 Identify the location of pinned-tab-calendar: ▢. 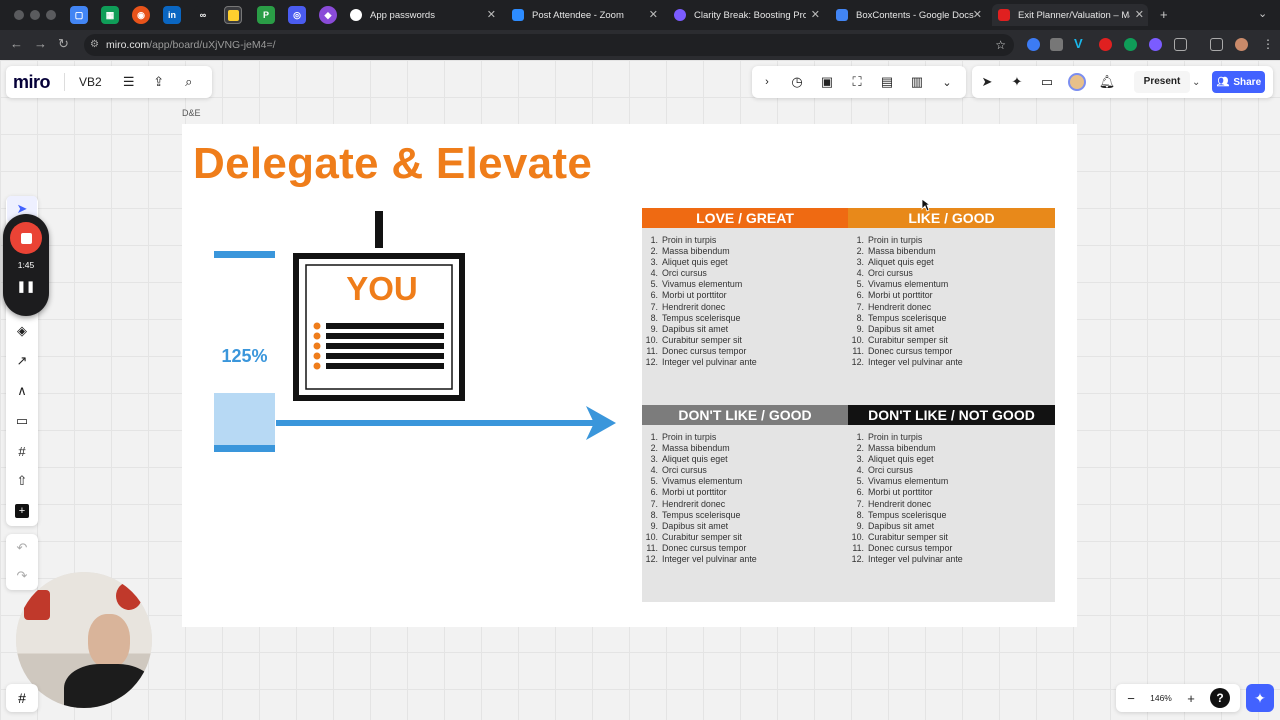
(79, 15).